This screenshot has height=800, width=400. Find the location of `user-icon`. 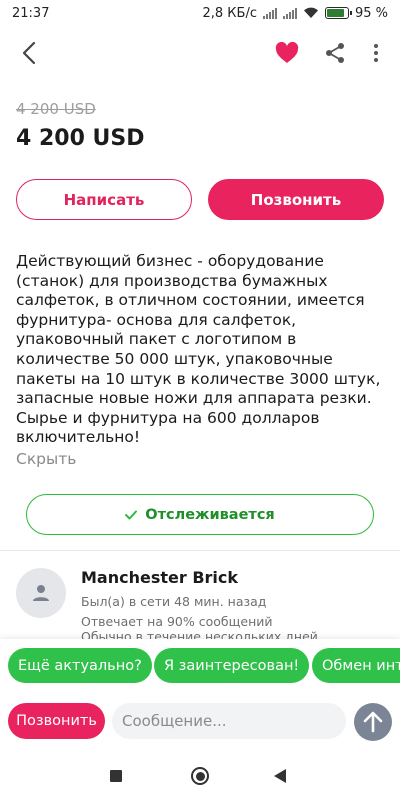

user-icon is located at coordinates (41, 593).